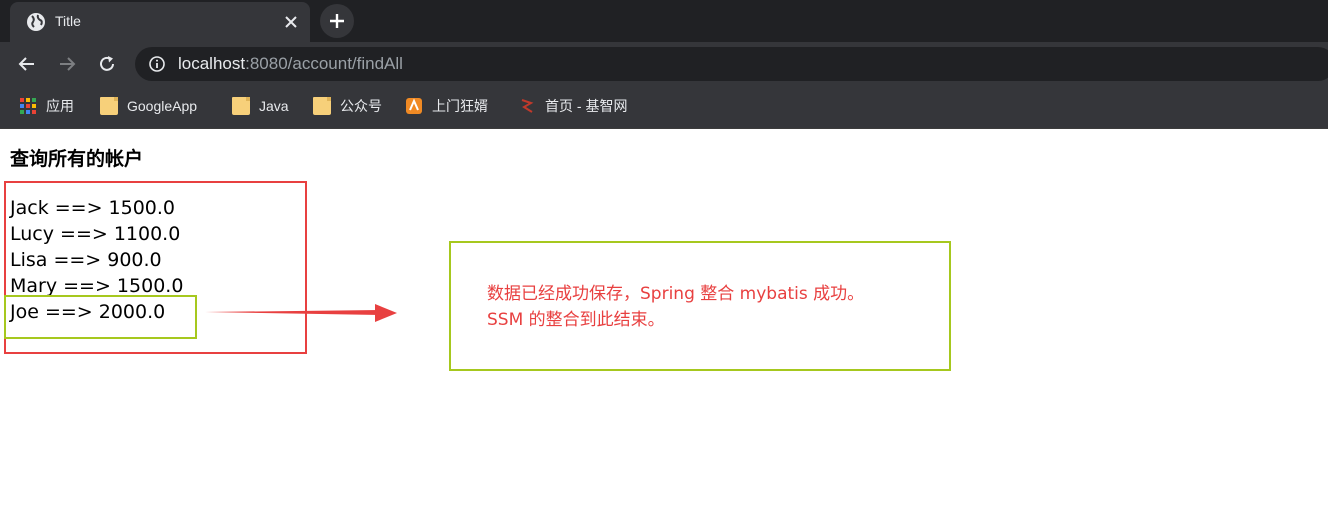 The width and height of the screenshot is (1328, 519). What do you see at coordinates (36, 22) in the screenshot?
I see `globe-icon` at bounding box center [36, 22].